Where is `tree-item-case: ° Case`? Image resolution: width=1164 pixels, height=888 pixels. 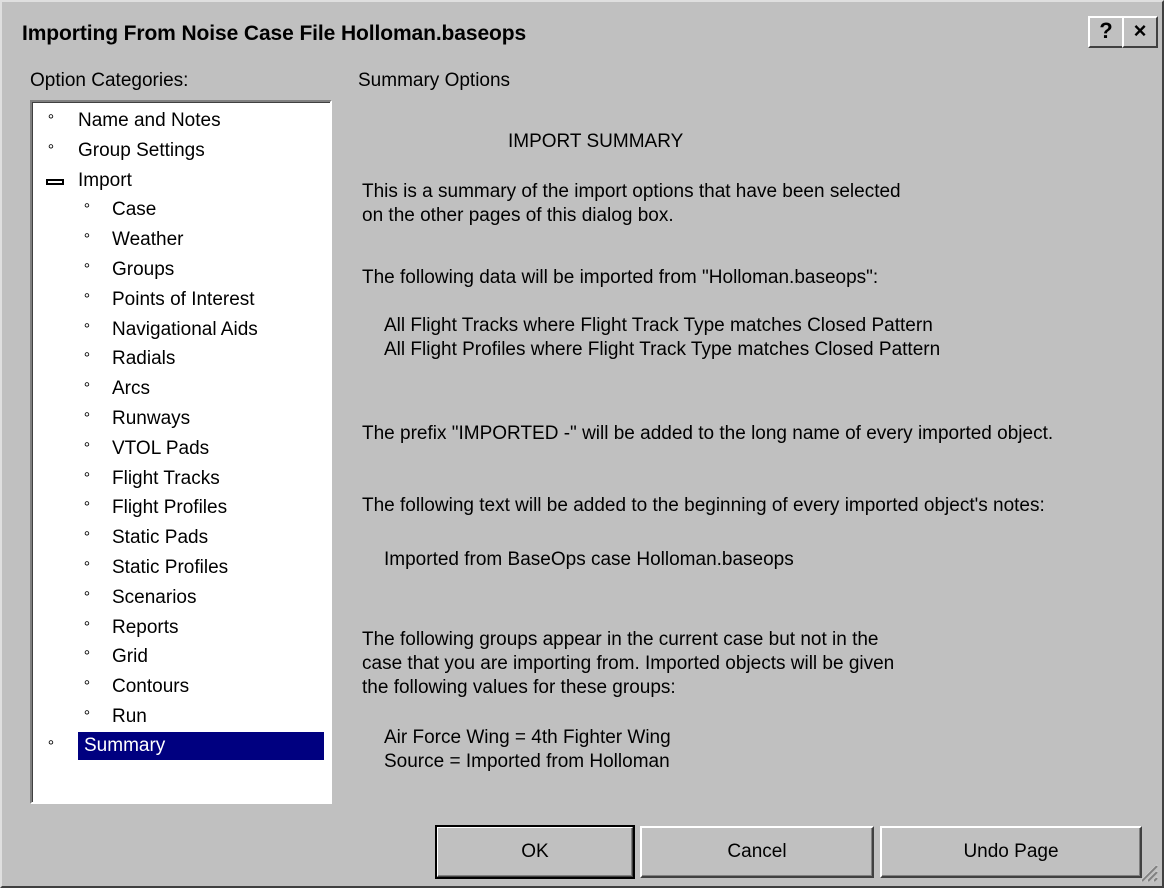 tree-item-case: ° Case is located at coordinates (180, 210).